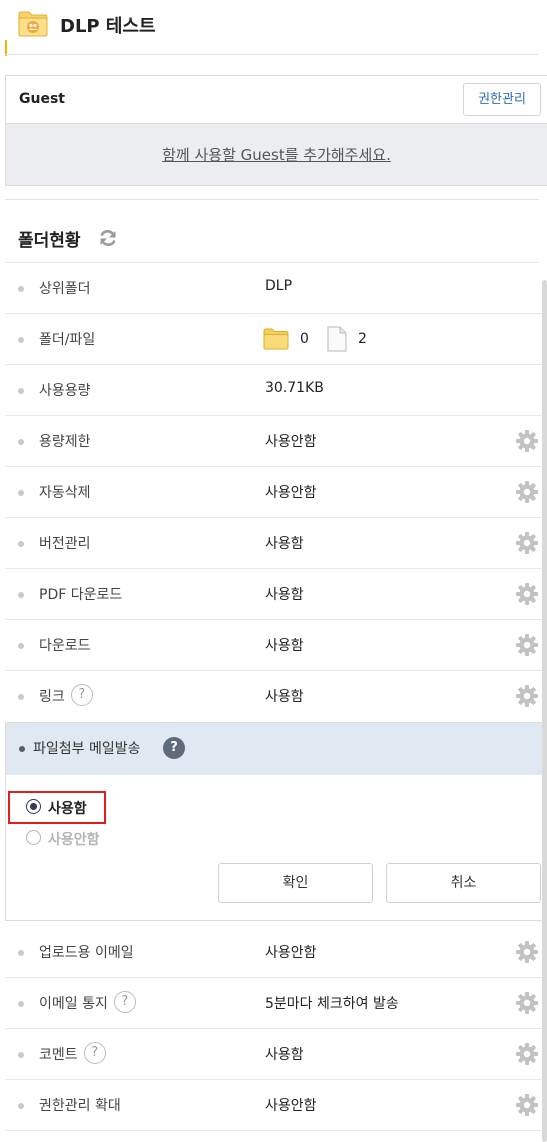  What do you see at coordinates (52, 697) in the screenshot?
I see `row-label-text: 링크` at bounding box center [52, 697].